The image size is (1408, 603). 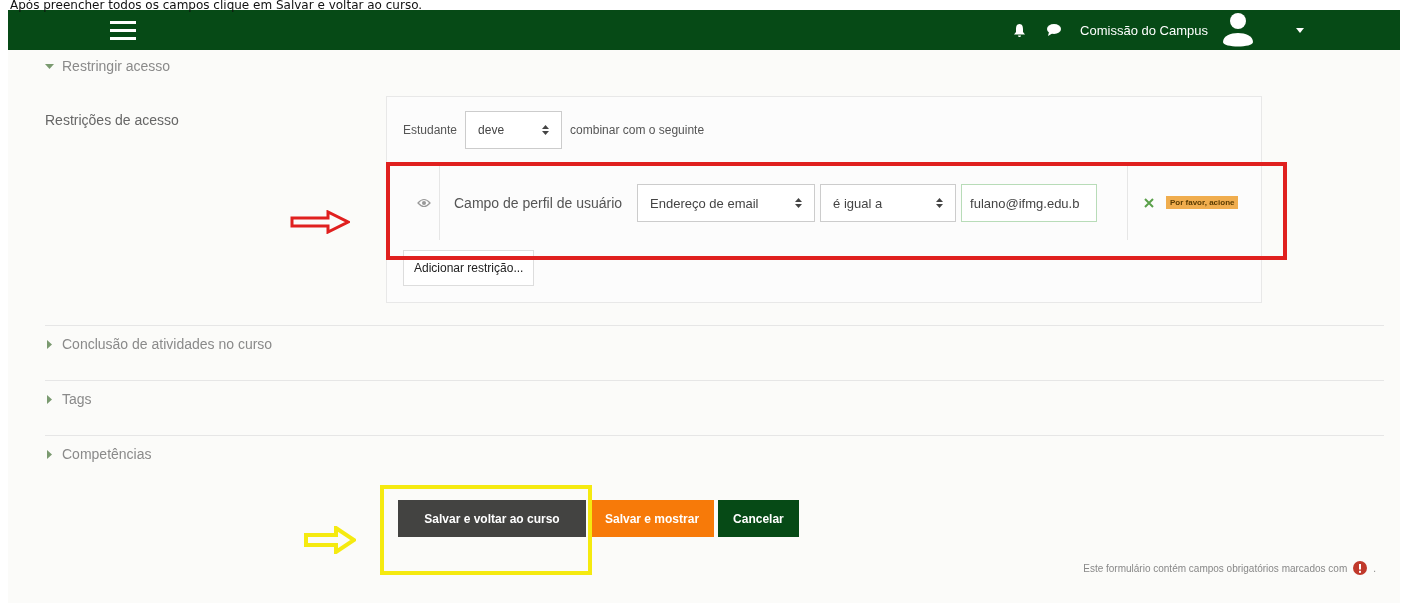 What do you see at coordinates (1202, 202) in the screenshot?
I see `warning-badge: Por favor, acione` at bounding box center [1202, 202].